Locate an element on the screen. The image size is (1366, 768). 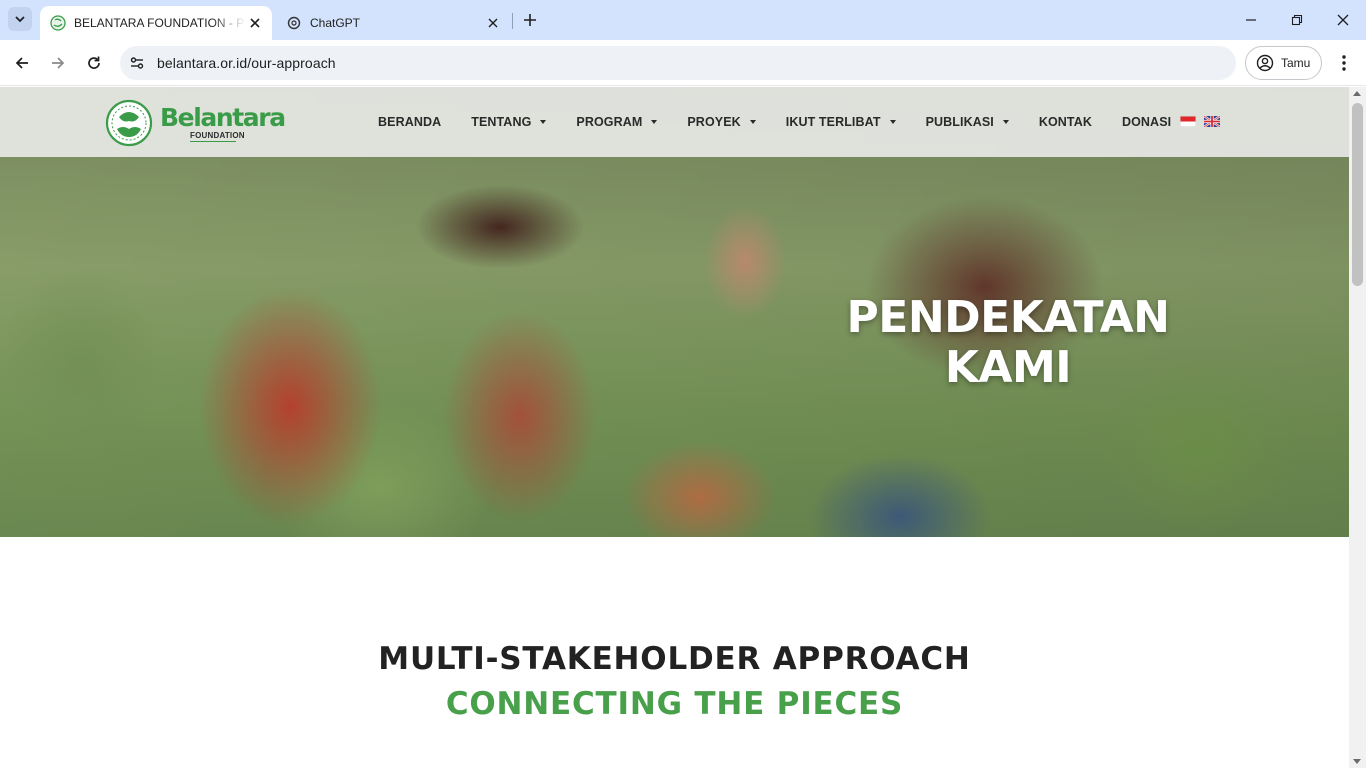
nav-item-kontak: KONTAK is located at coordinates (1065, 122).